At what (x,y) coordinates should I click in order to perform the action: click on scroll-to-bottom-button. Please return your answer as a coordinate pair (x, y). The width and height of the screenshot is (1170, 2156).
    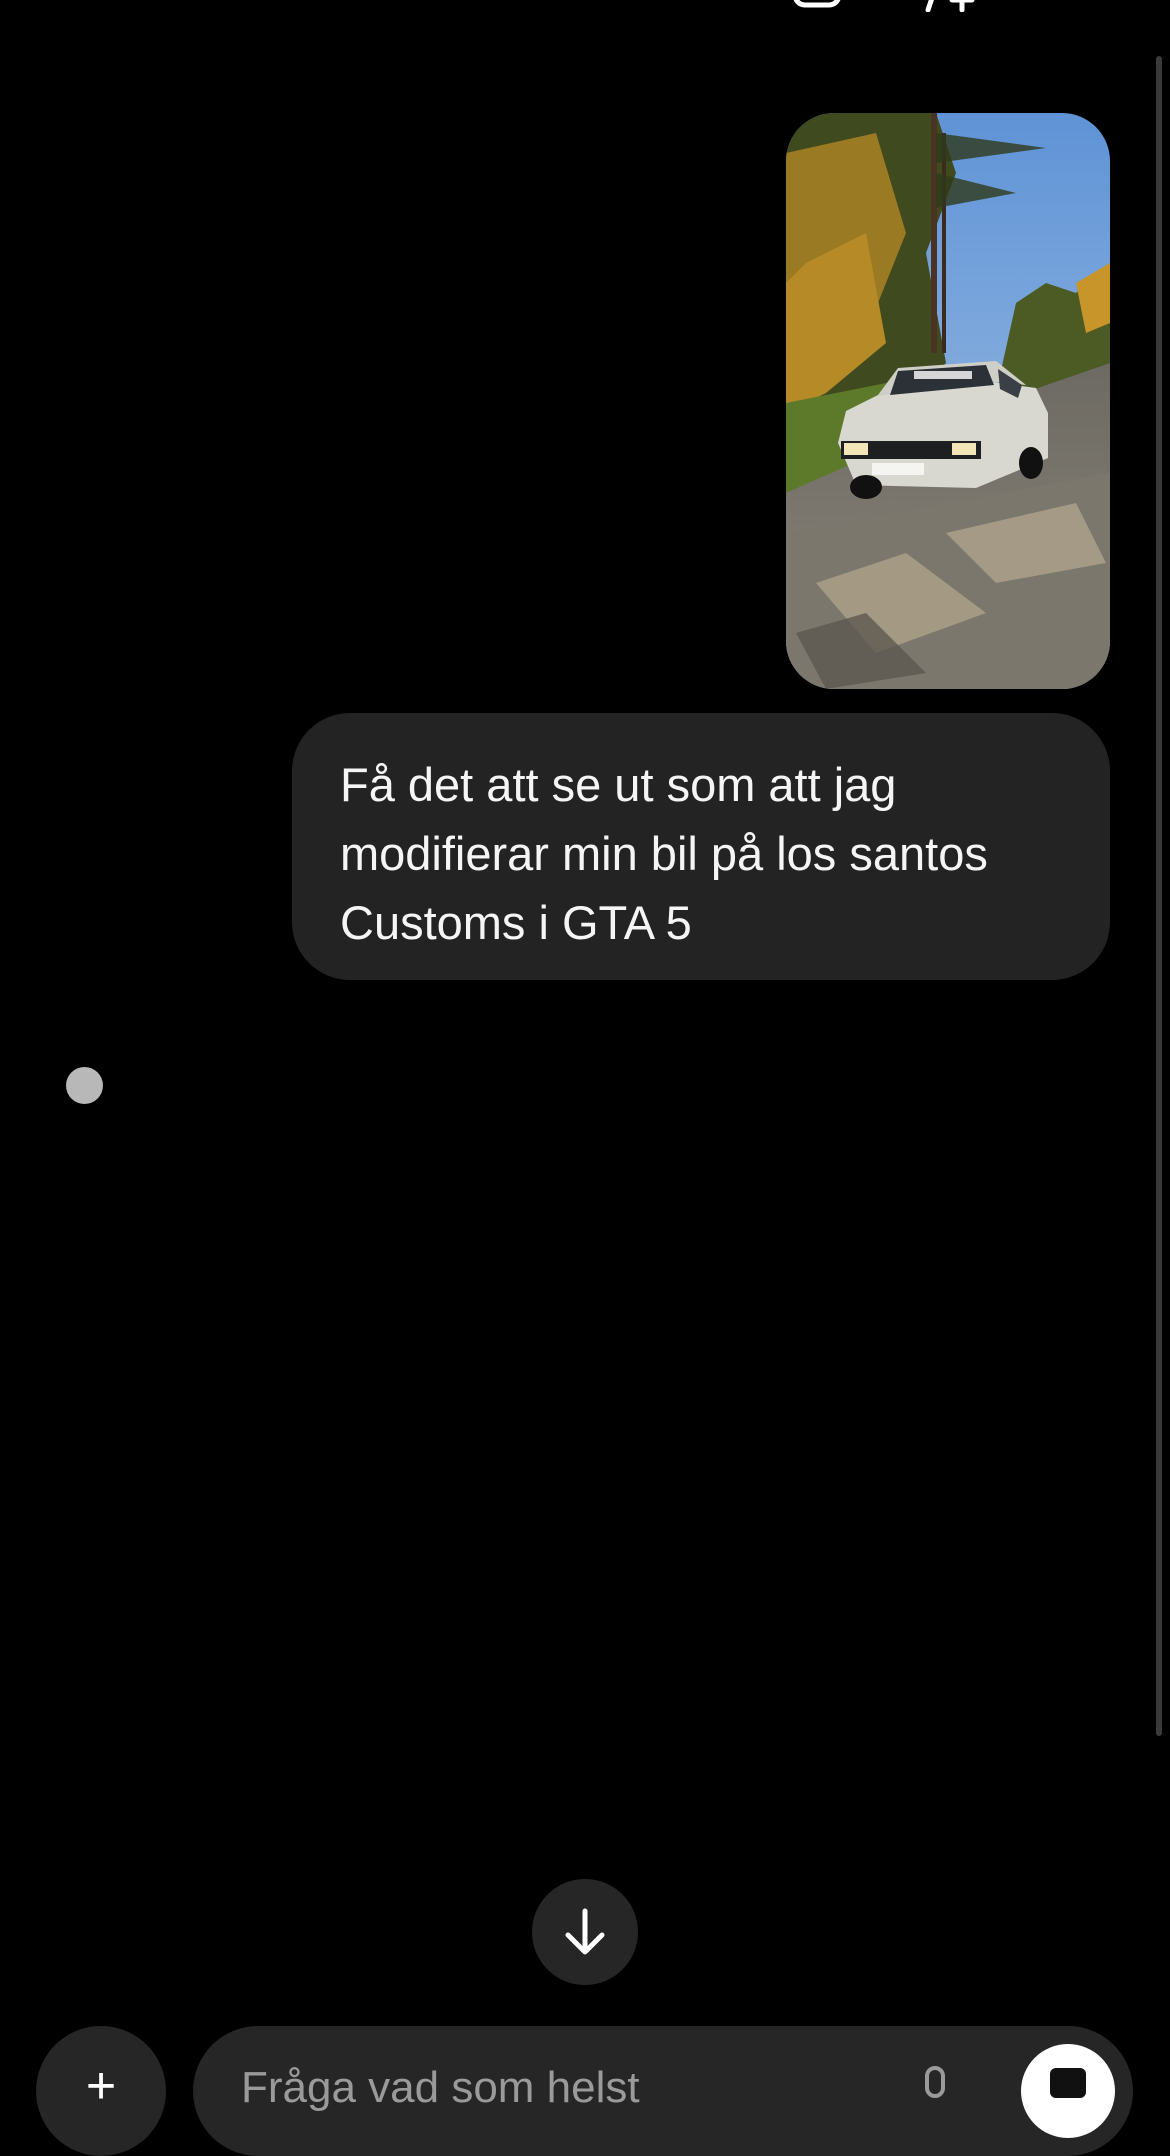
    Looking at the image, I should click on (585, 1932).